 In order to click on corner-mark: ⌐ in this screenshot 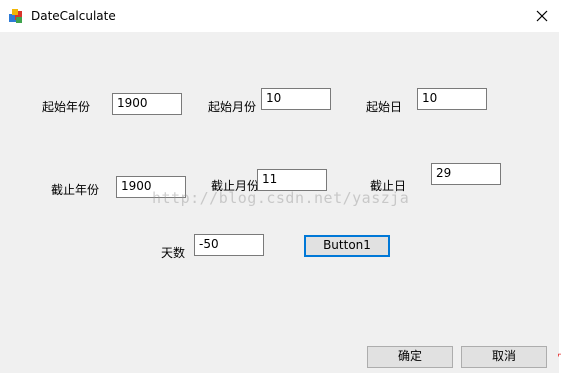, I will do `click(559, 356)`.